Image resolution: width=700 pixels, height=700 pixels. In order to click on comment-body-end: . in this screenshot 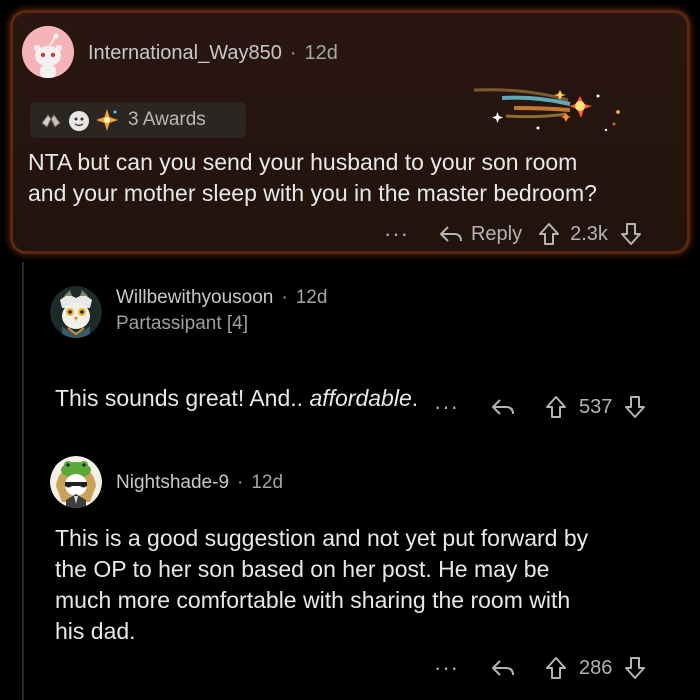, I will do `click(415, 398)`.